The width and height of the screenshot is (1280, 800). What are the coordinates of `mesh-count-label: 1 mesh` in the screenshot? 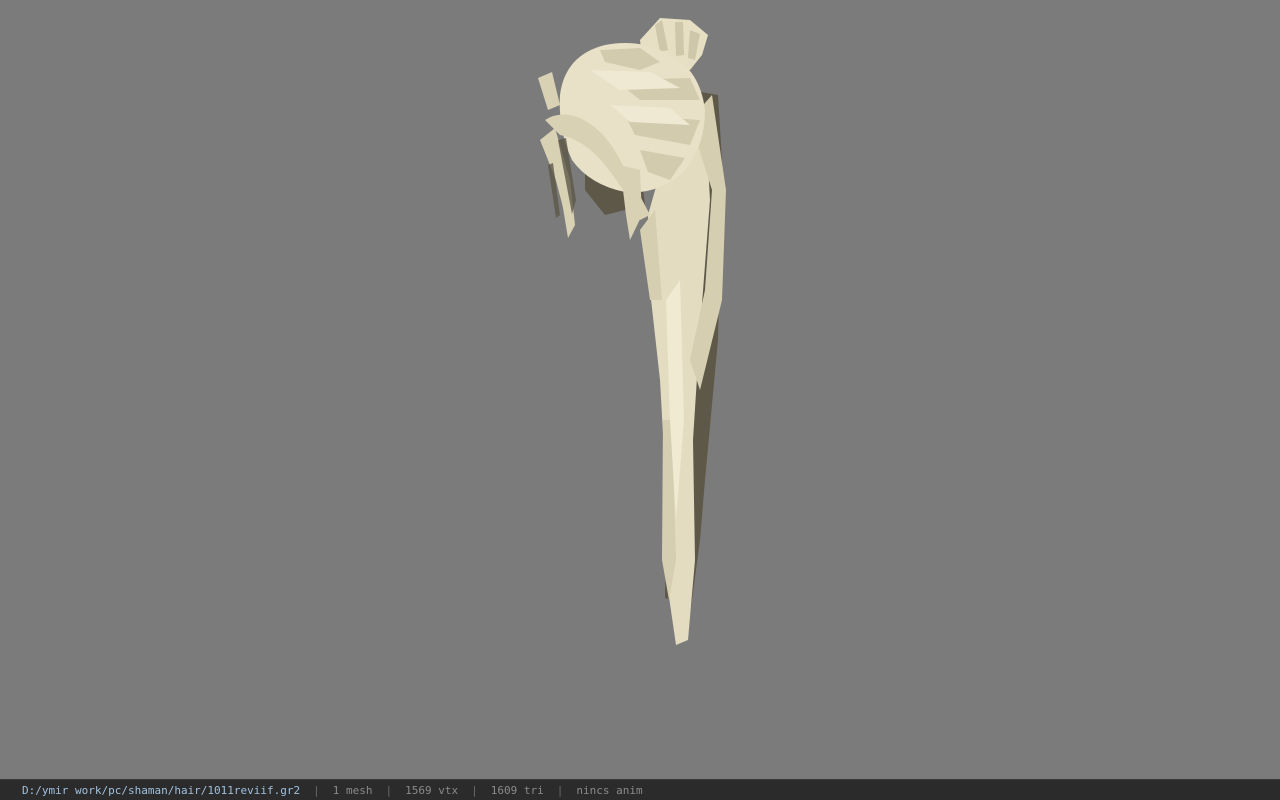 It's located at (352, 790).